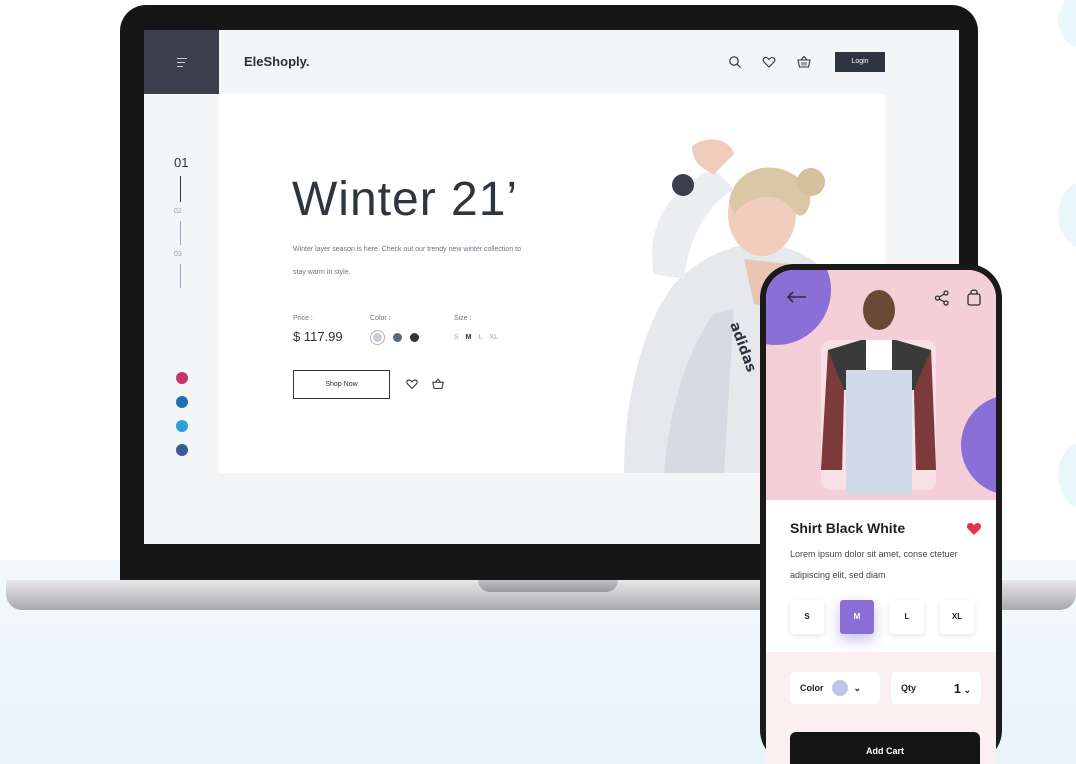 The width and height of the screenshot is (1076, 764). Describe the element at coordinates (380, 318) in the screenshot. I see `color-label: Color :` at that location.